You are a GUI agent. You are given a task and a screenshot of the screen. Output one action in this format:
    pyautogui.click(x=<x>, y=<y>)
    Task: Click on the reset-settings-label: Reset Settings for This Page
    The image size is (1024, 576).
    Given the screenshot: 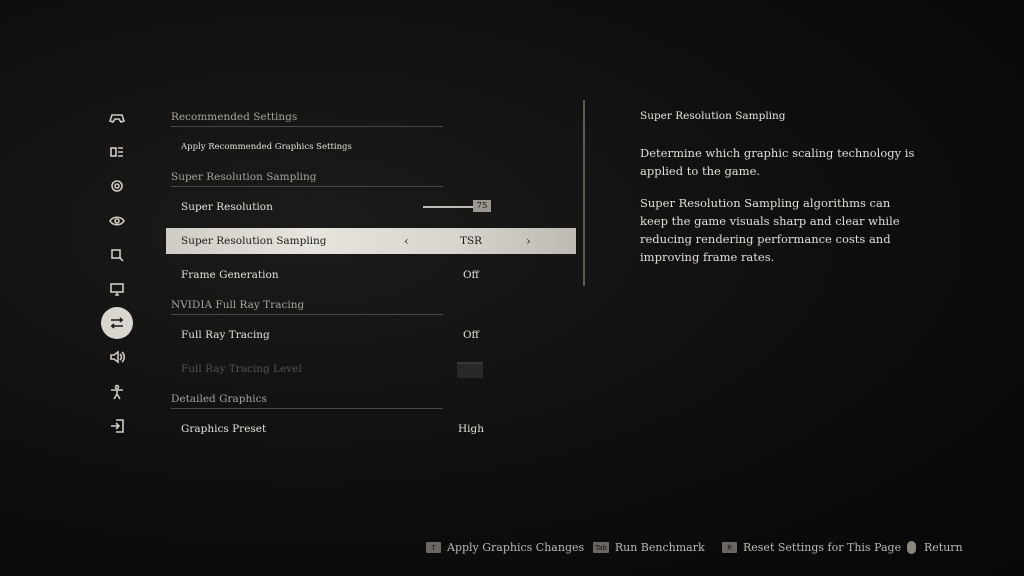 What is the action you would take?
    pyautogui.click(x=822, y=547)
    